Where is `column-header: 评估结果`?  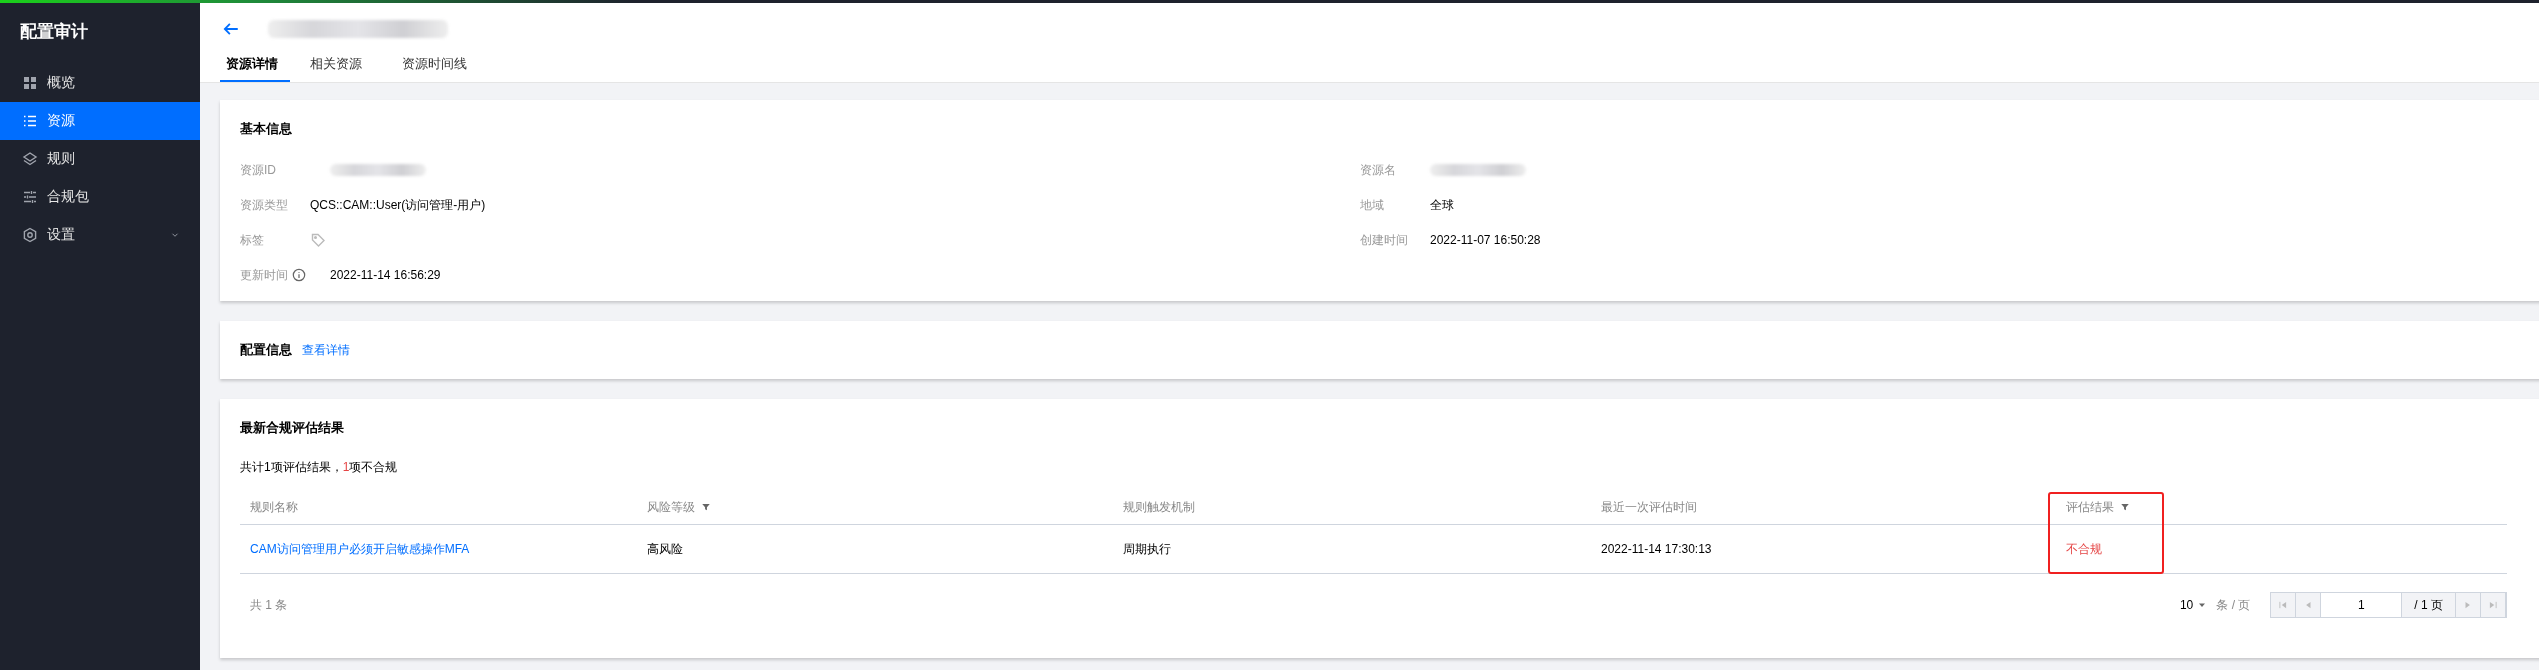 column-header: 评估结果 is located at coordinates (2281, 507).